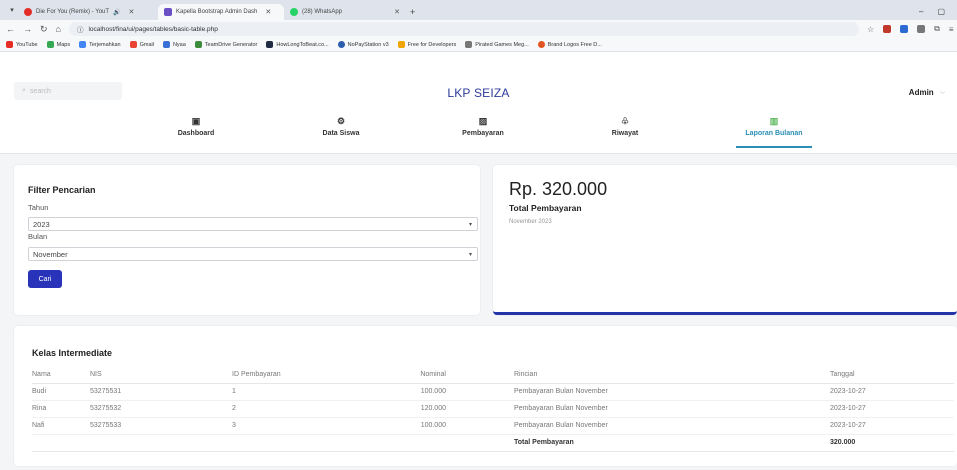  Describe the element at coordinates (672, 375) in the screenshot. I see `column-header: Rincian` at that location.